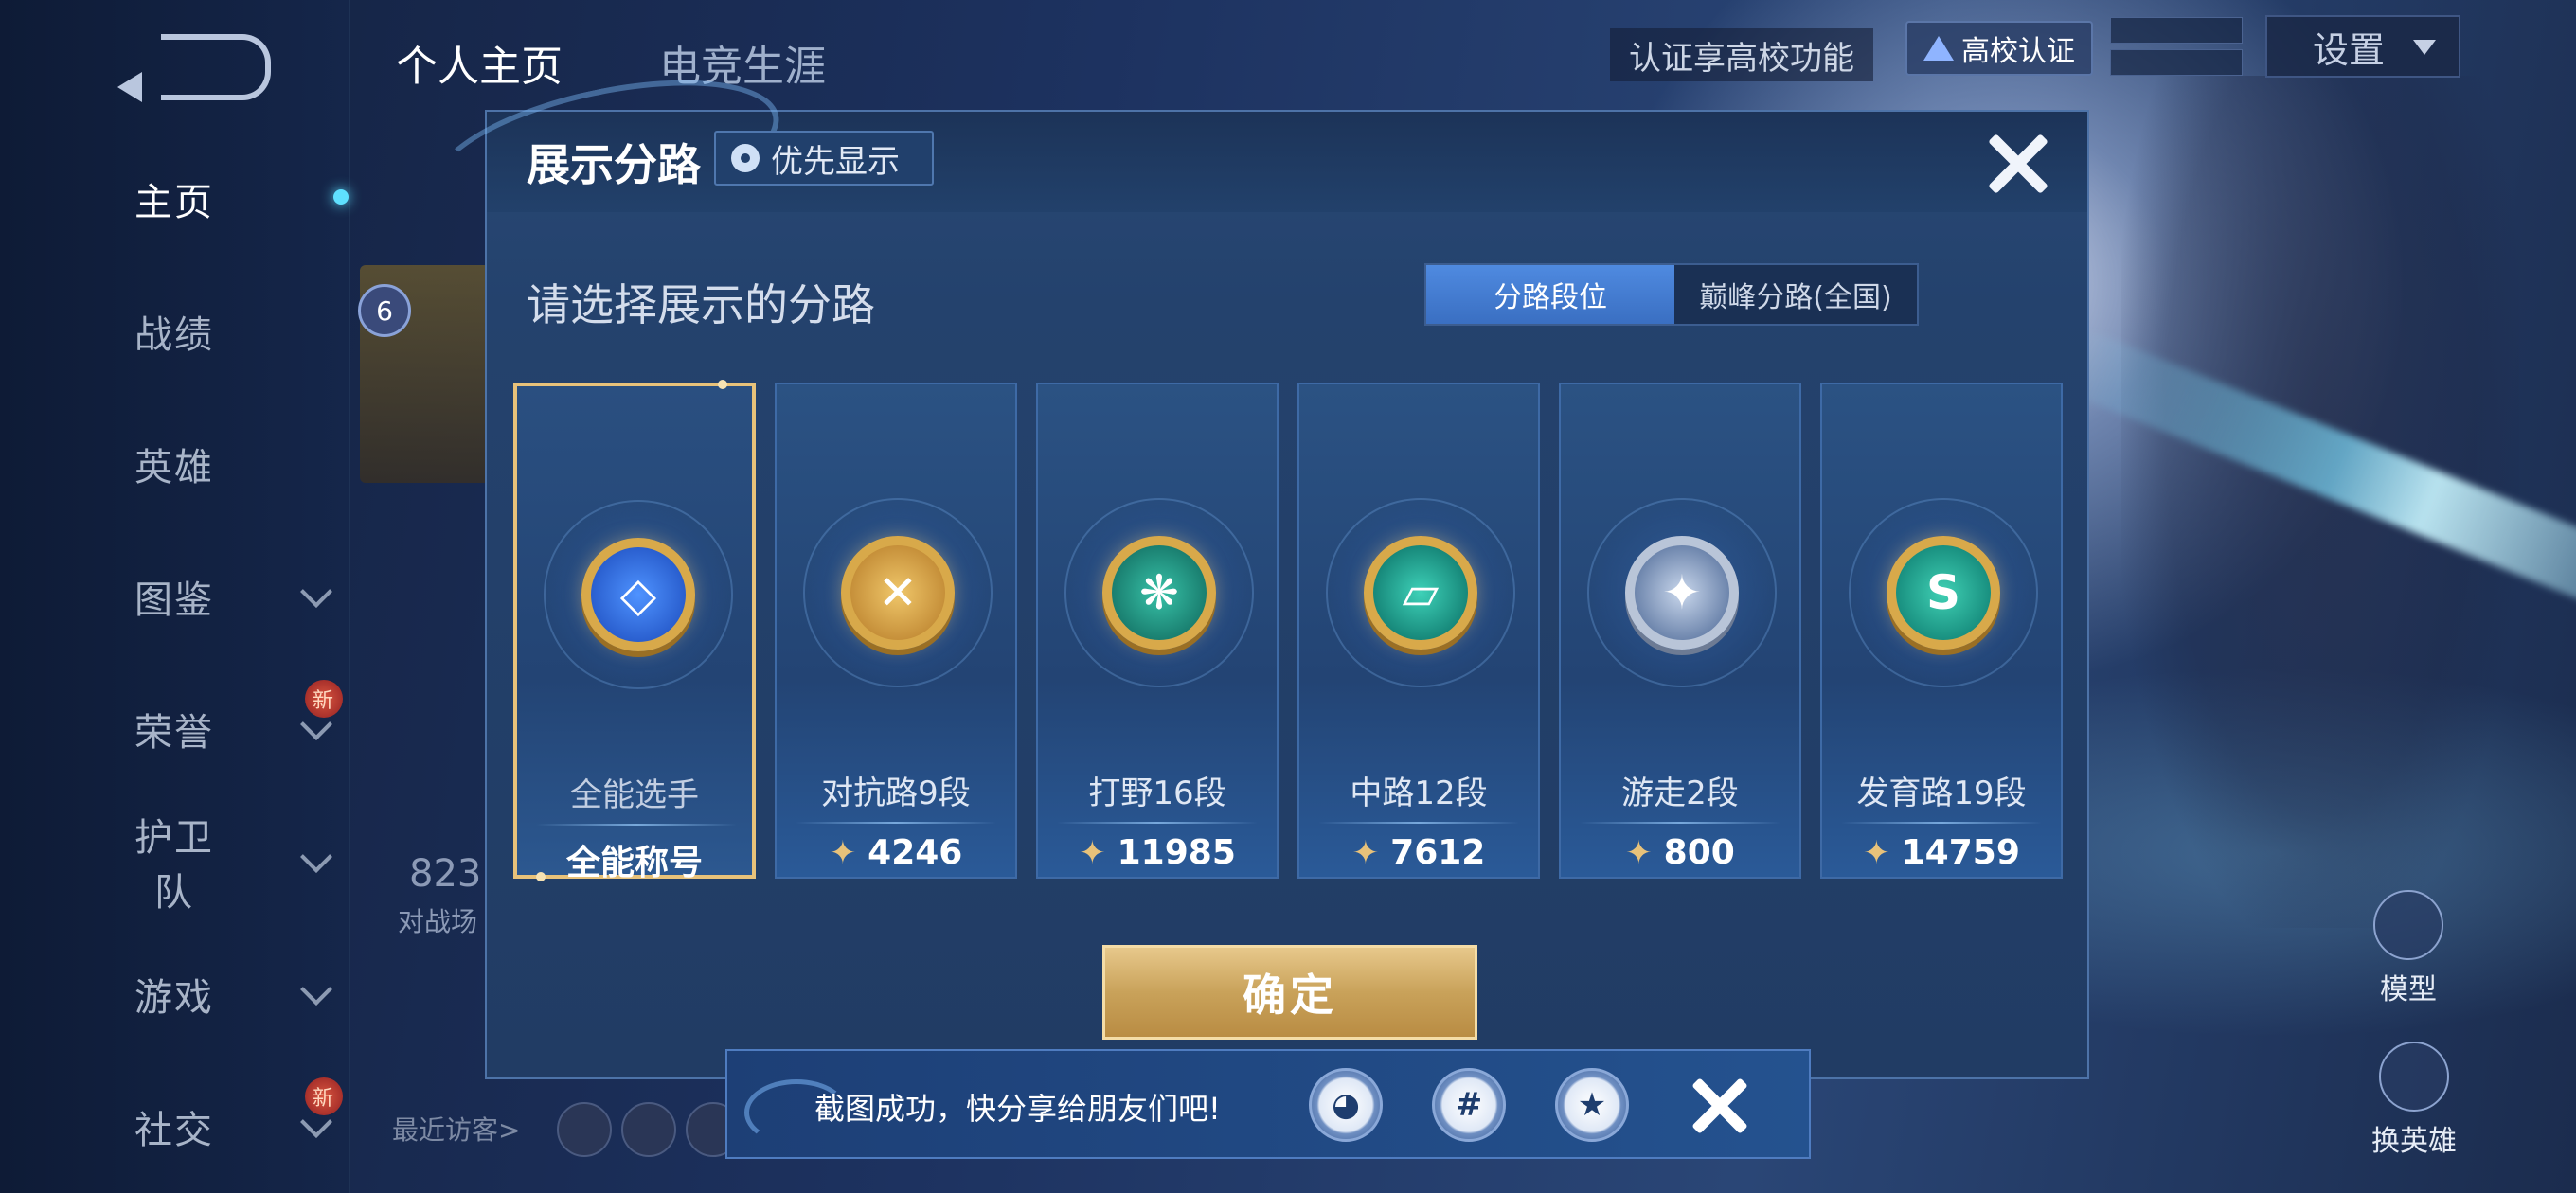 Image resolution: width=2576 pixels, height=1193 pixels. What do you see at coordinates (1268, 1104) in the screenshot?
I see `screenshot-share-toast: 截图成功，快分享给朋友们吧! ◕ # ★` at bounding box center [1268, 1104].